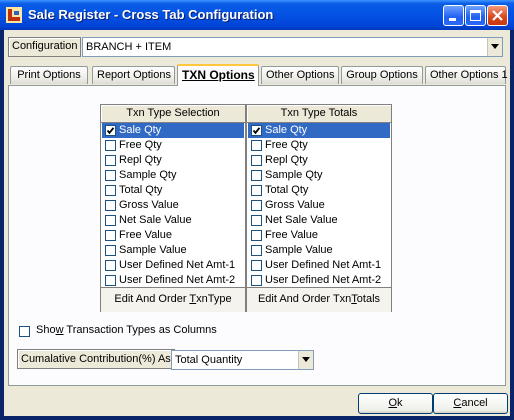 Image resolution: width=514 pixels, height=420 pixels. Describe the element at coordinates (400, 403) in the screenshot. I see `button-label: k` at that location.